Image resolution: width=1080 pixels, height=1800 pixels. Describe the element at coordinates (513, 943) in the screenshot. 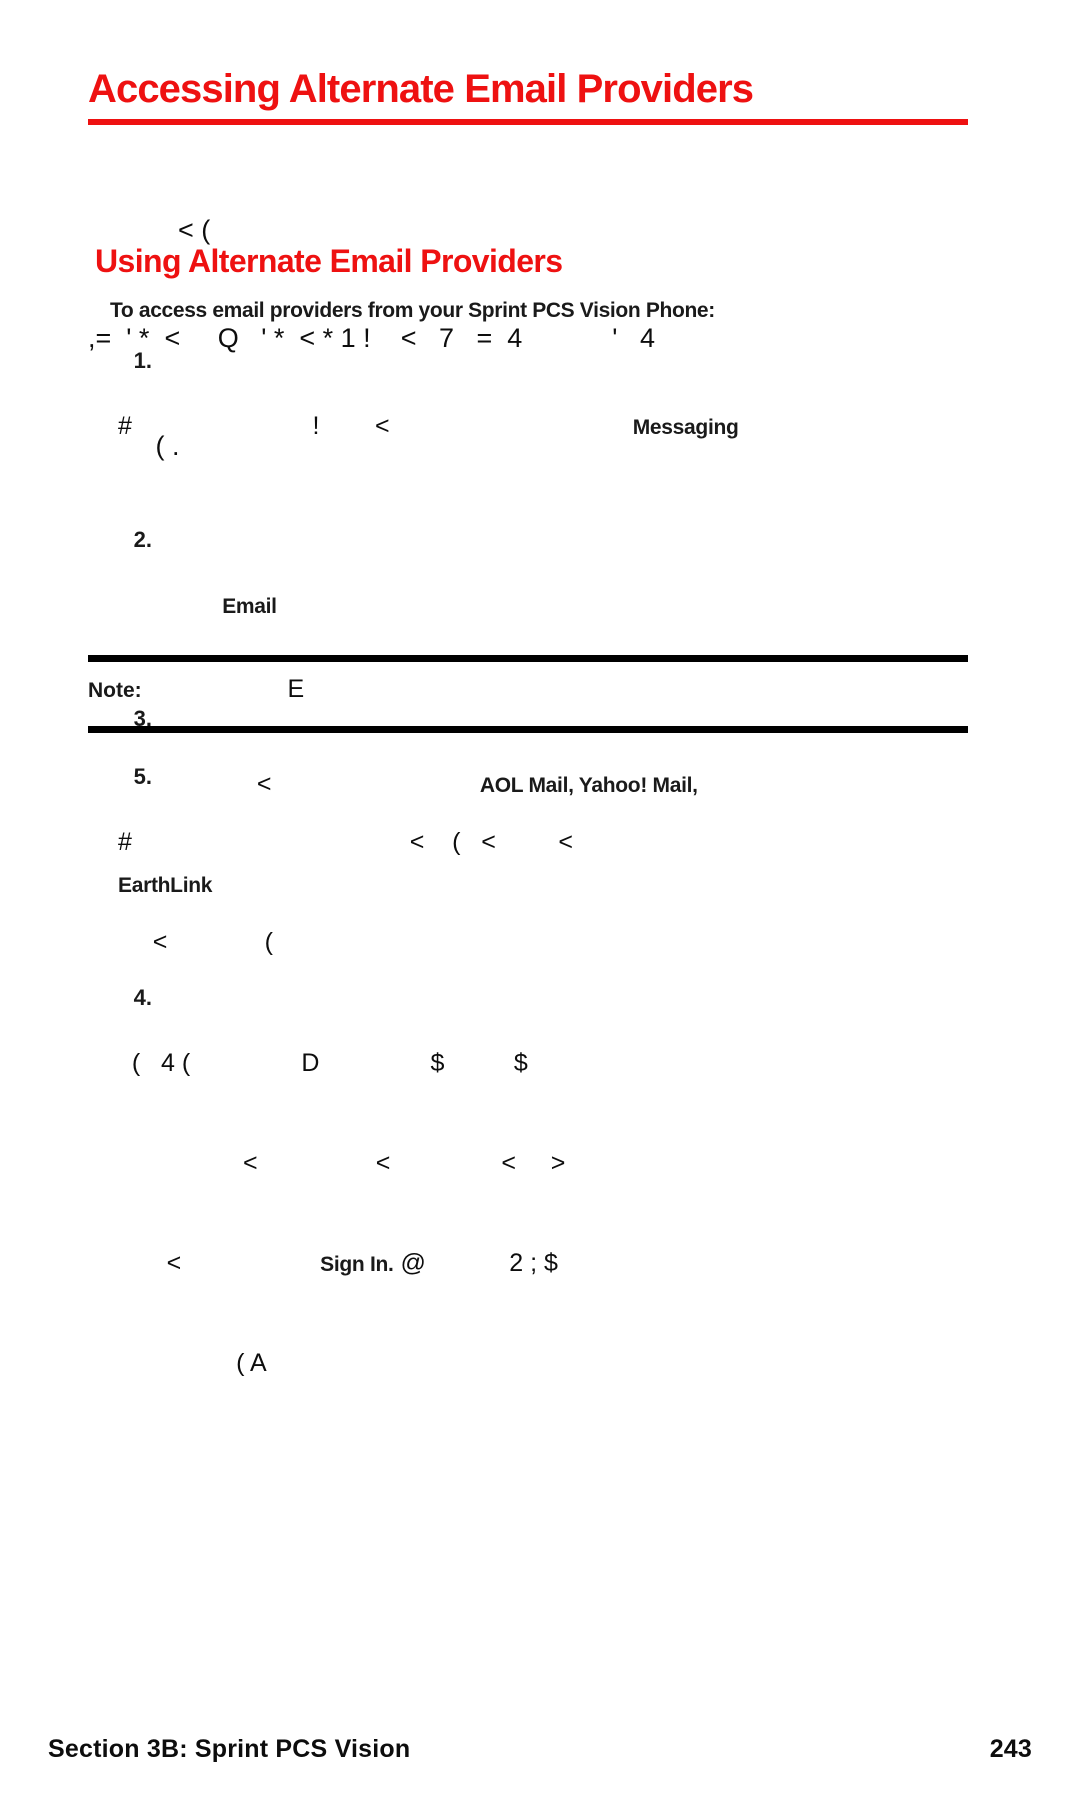

I see `step-line: < (` at that location.